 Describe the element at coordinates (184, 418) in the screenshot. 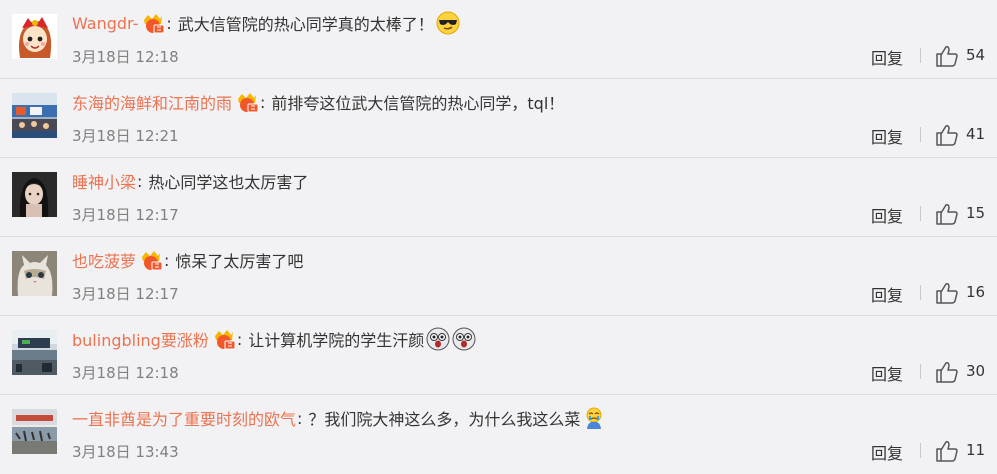

I see `username-link: 一直非酋是为了重要时刻的欧气` at that location.